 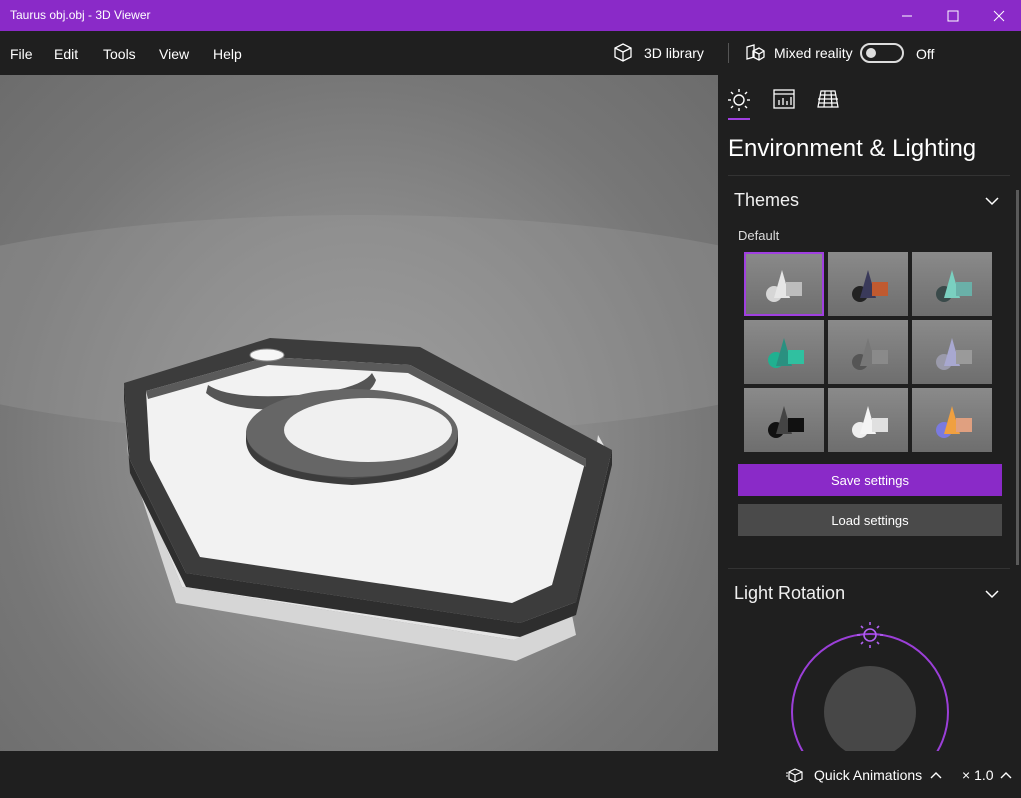 I want to click on menu-view: View, so click(x=174, y=54).